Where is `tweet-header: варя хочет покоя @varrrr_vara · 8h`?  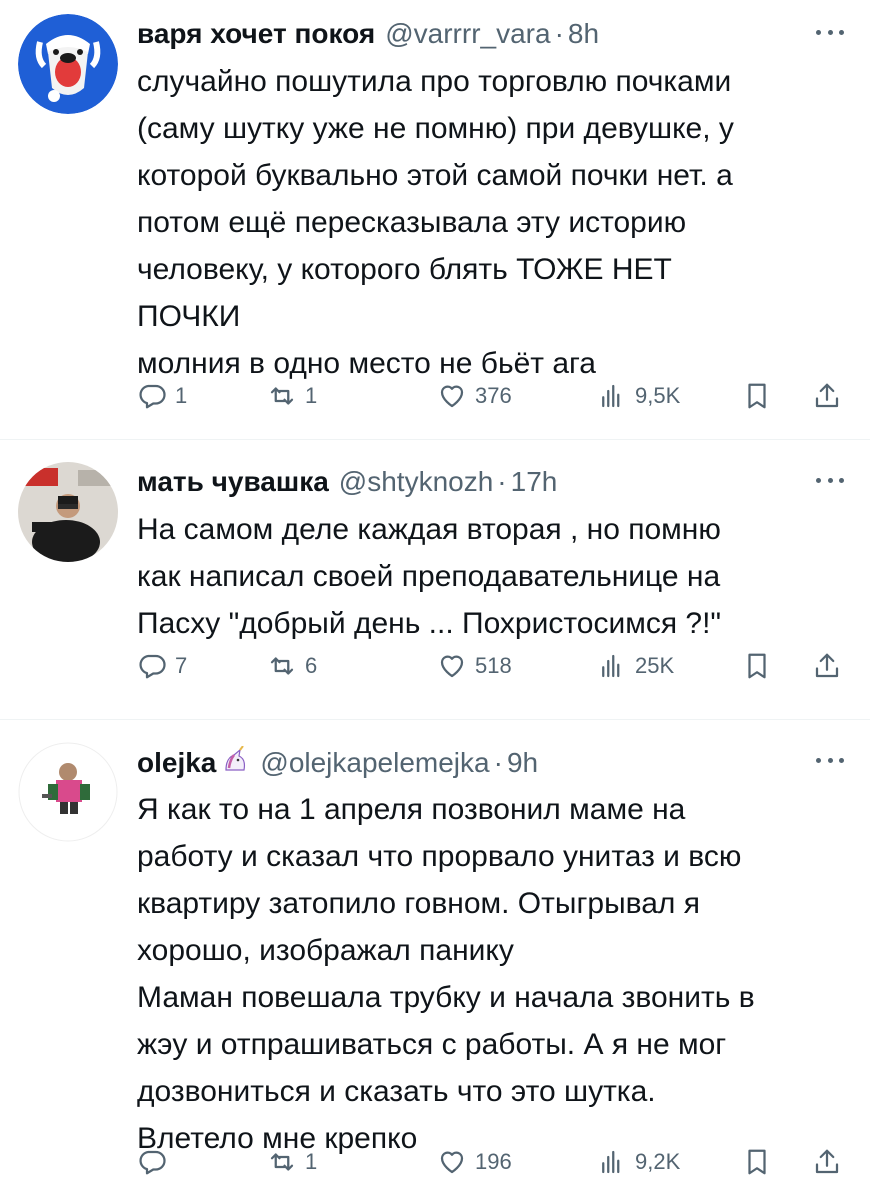 tweet-header: варя хочет покоя @varrrr_vara · 8h is located at coordinates (489, 34).